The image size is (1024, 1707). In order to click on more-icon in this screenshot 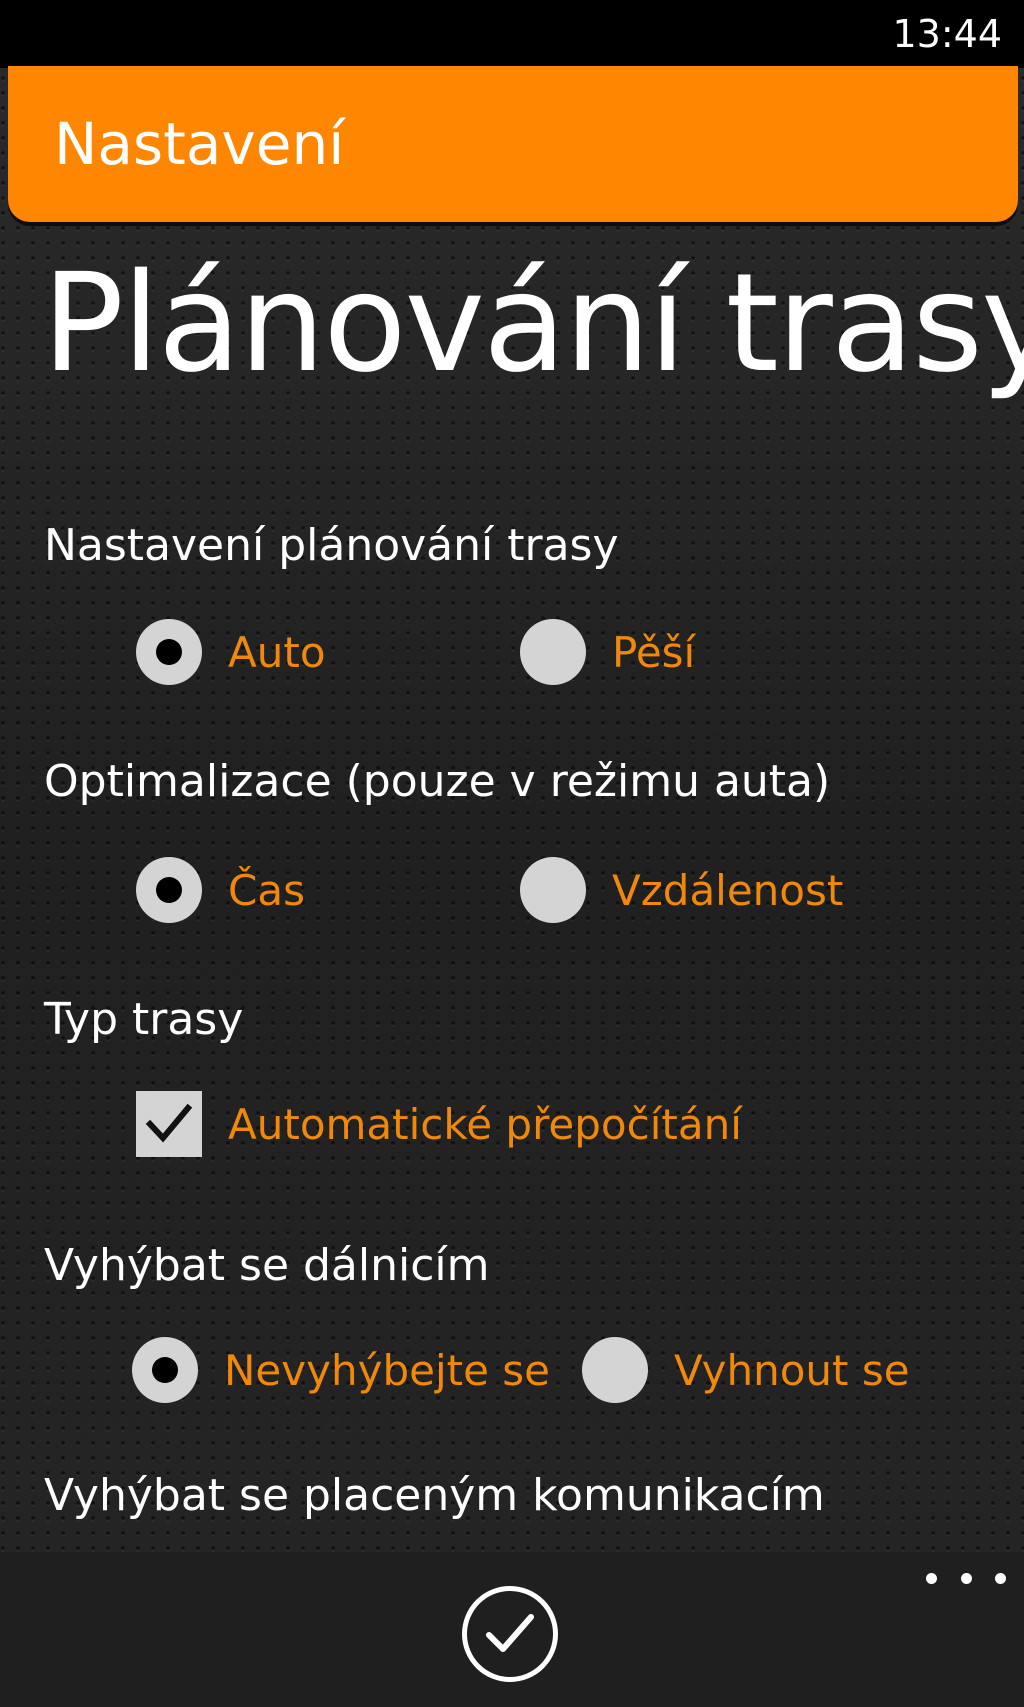, I will do `click(966, 1578)`.